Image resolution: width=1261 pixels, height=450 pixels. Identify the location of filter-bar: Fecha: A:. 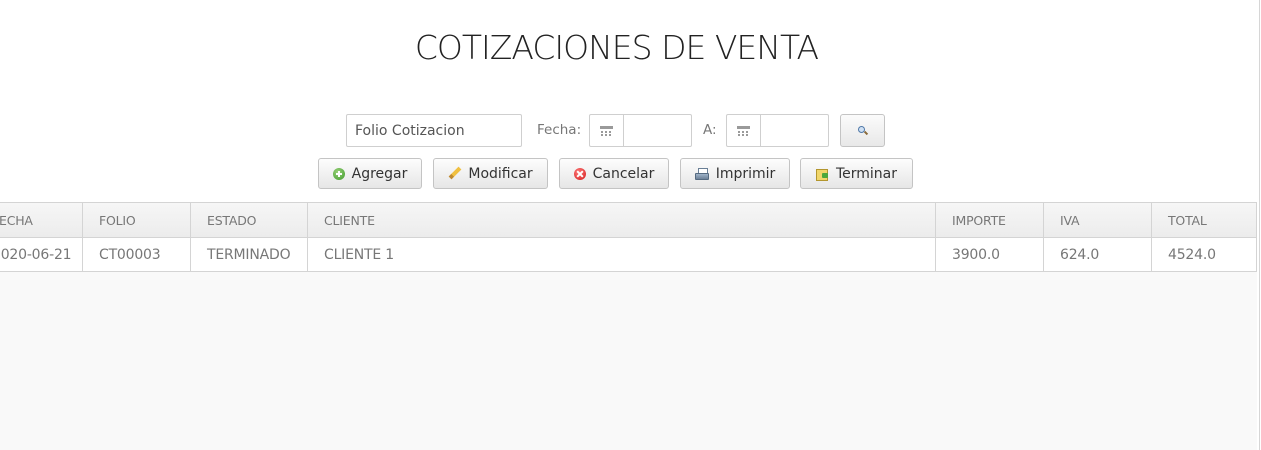
(630, 130).